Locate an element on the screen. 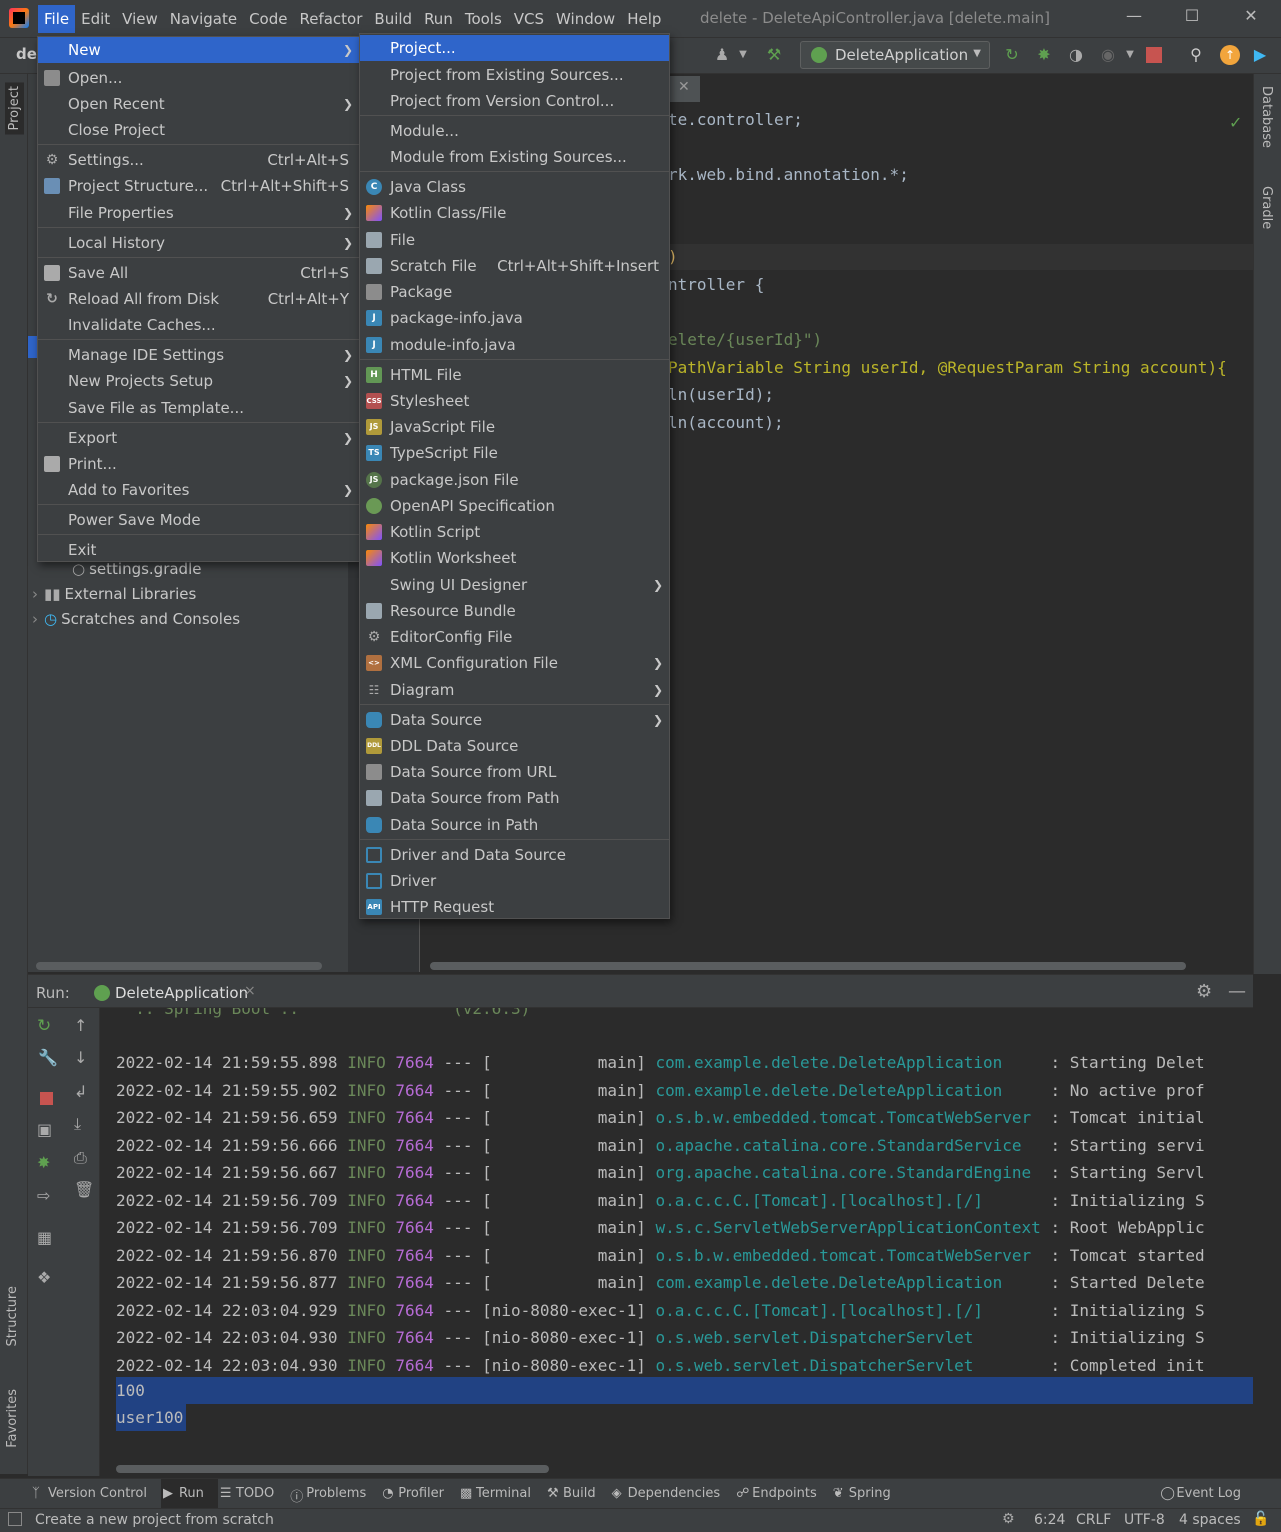  lock-icon: 🔓 is located at coordinates (1260, 1519).